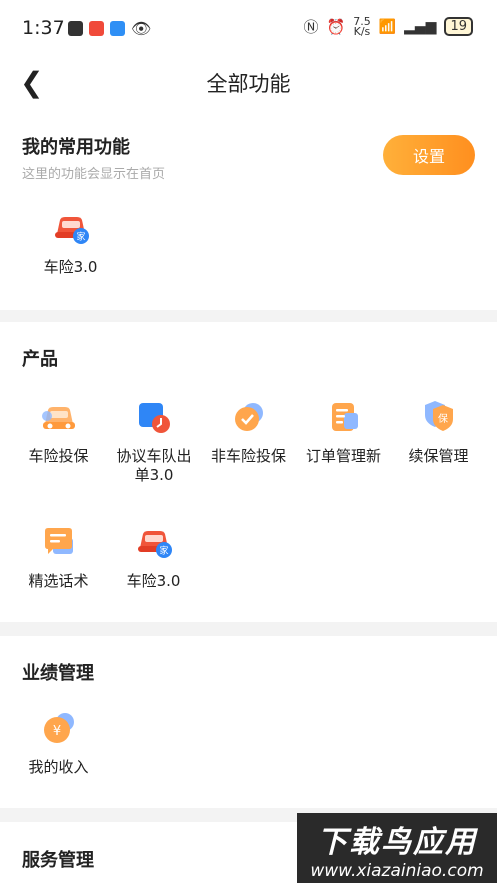 Image resolution: width=497 pixels, height=883 pixels. I want to click on product-item-orders: 订单管理新, so click(343, 431).